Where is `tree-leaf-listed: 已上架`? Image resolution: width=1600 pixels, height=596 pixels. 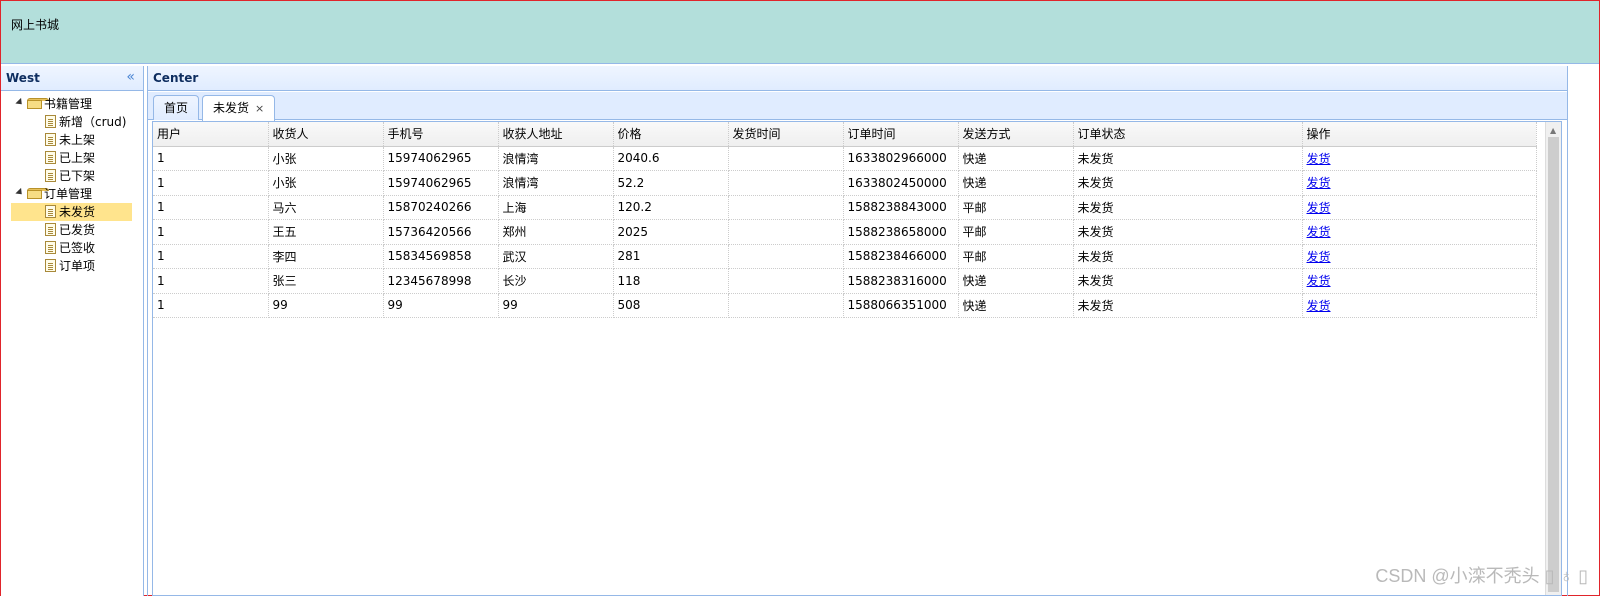
tree-leaf-listed: 已上架 is located at coordinates (72, 158).